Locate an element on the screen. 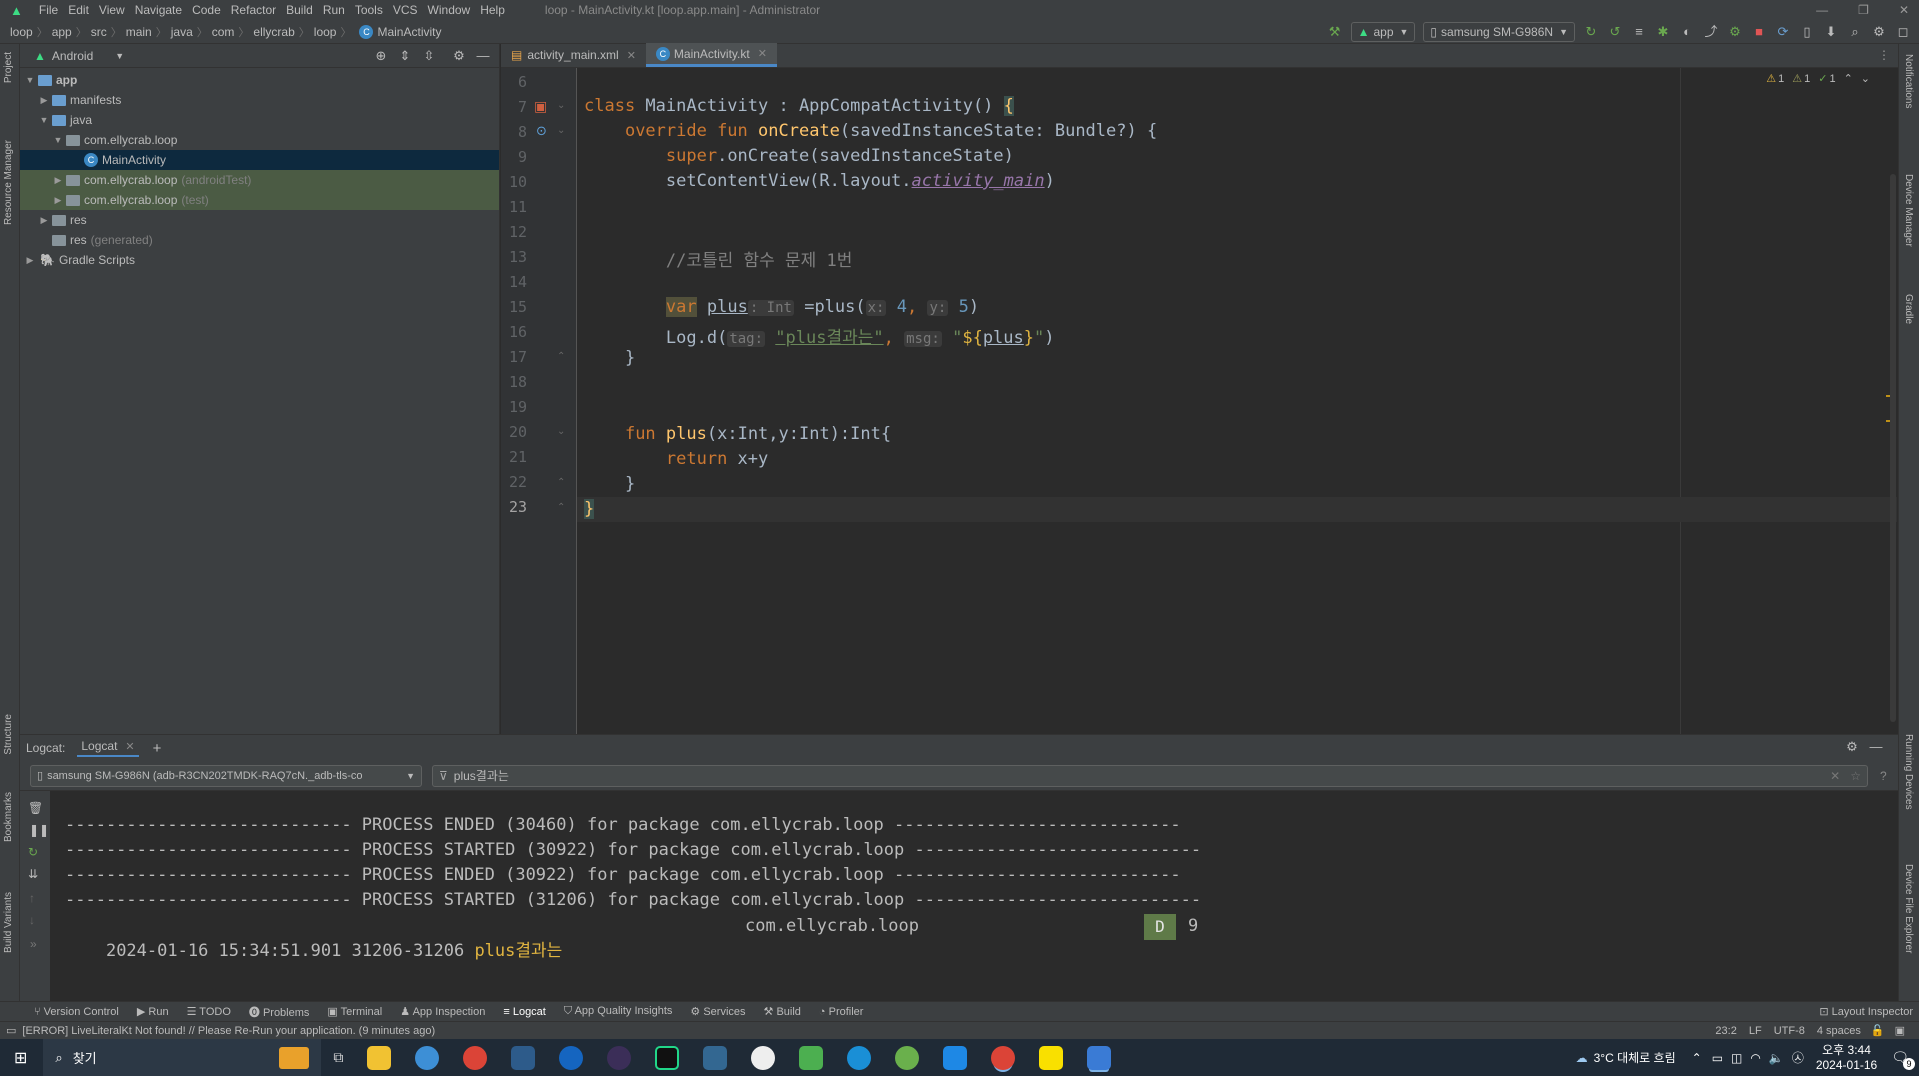 This screenshot has width=1919, height=1076. settings-icon: ⚙ is located at coordinates (1879, 32).